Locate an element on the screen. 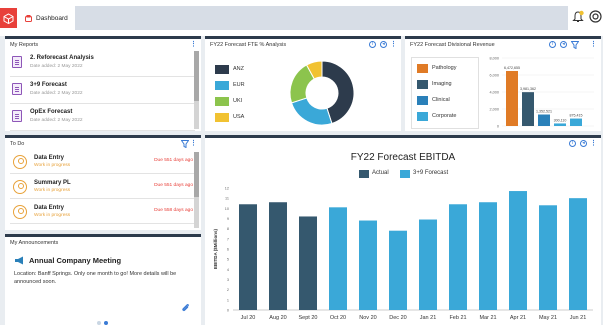  report-item: 3+9 Forecast Date added: 2 May 2022 is located at coordinates (102, 91).